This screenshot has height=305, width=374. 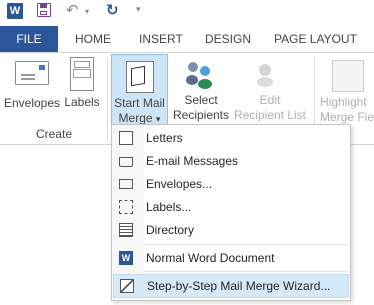 What do you see at coordinates (164, 138) in the screenshot?
I see `menu-item-label: Letters` at bounding box center [164, 138].